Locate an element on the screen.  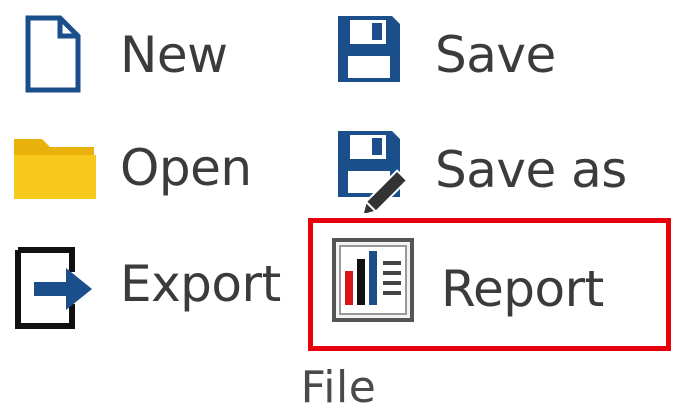
floppy-disk-pen-icon is located at coordinates (373, 172).